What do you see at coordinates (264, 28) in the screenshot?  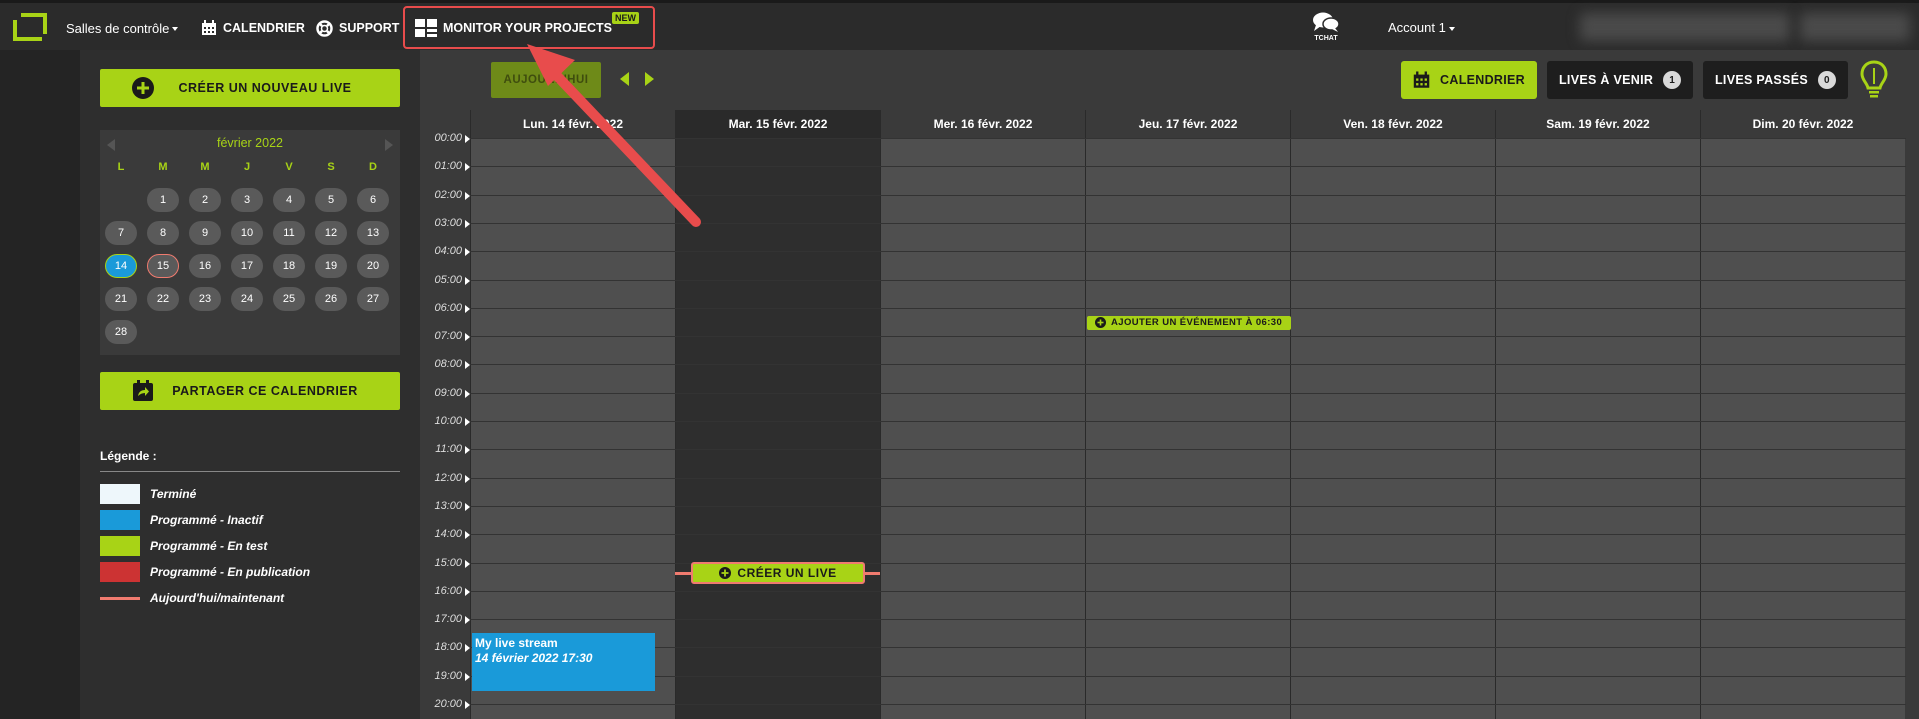 I see `nav-calendar-label: CALENDRIER` at bounding box center [264, 28].